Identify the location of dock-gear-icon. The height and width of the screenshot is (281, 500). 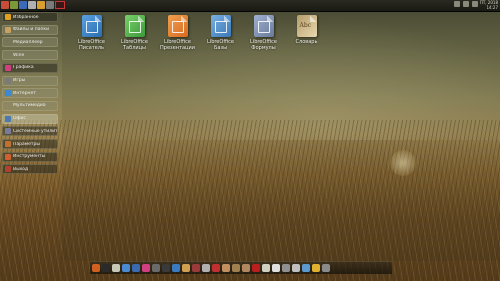
(156, 268).